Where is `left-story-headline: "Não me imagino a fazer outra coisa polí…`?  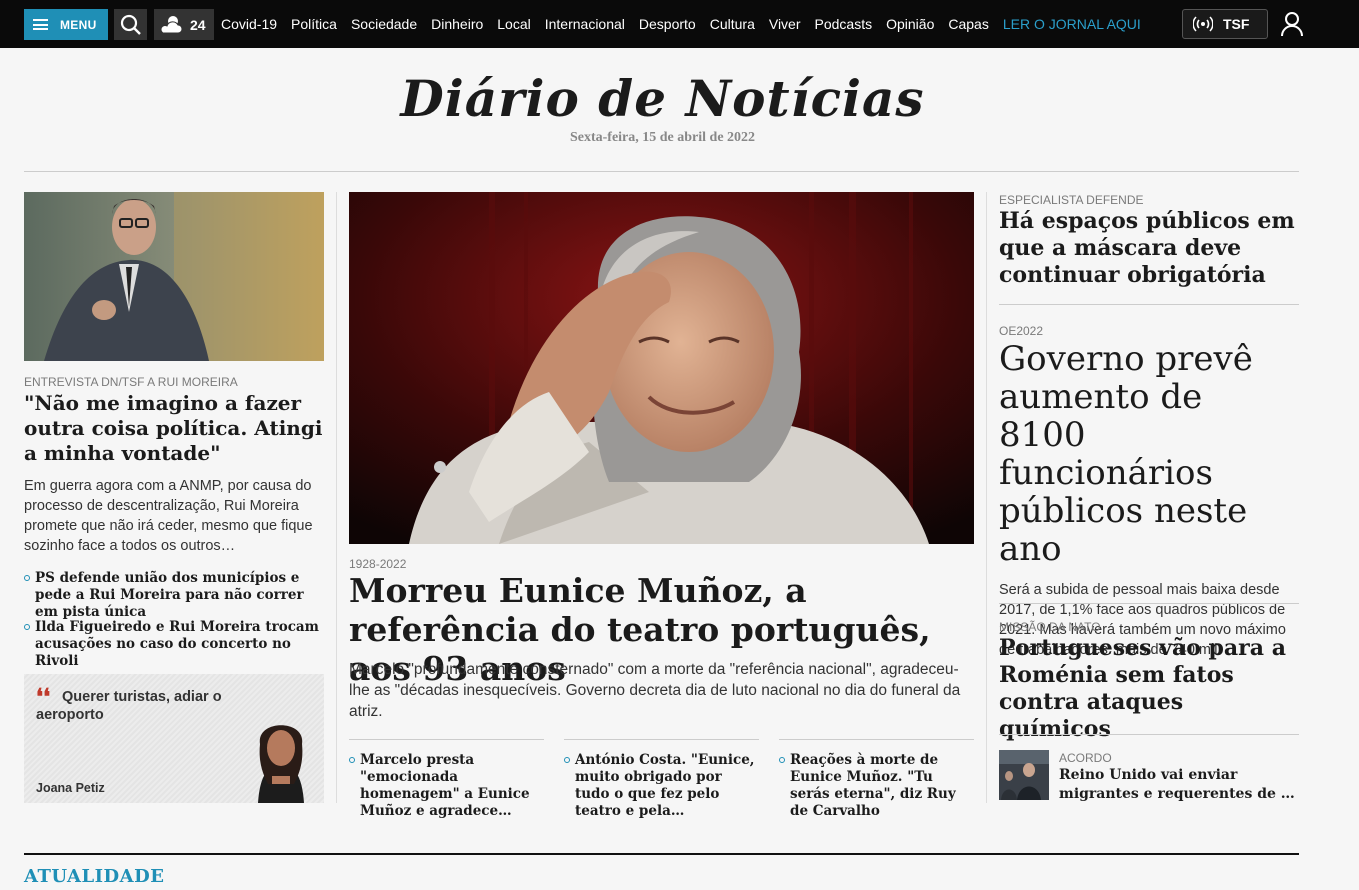
left-story-headline: "Não me imagino a fazer outra coisa polí… is located at coordinates (174, 428).